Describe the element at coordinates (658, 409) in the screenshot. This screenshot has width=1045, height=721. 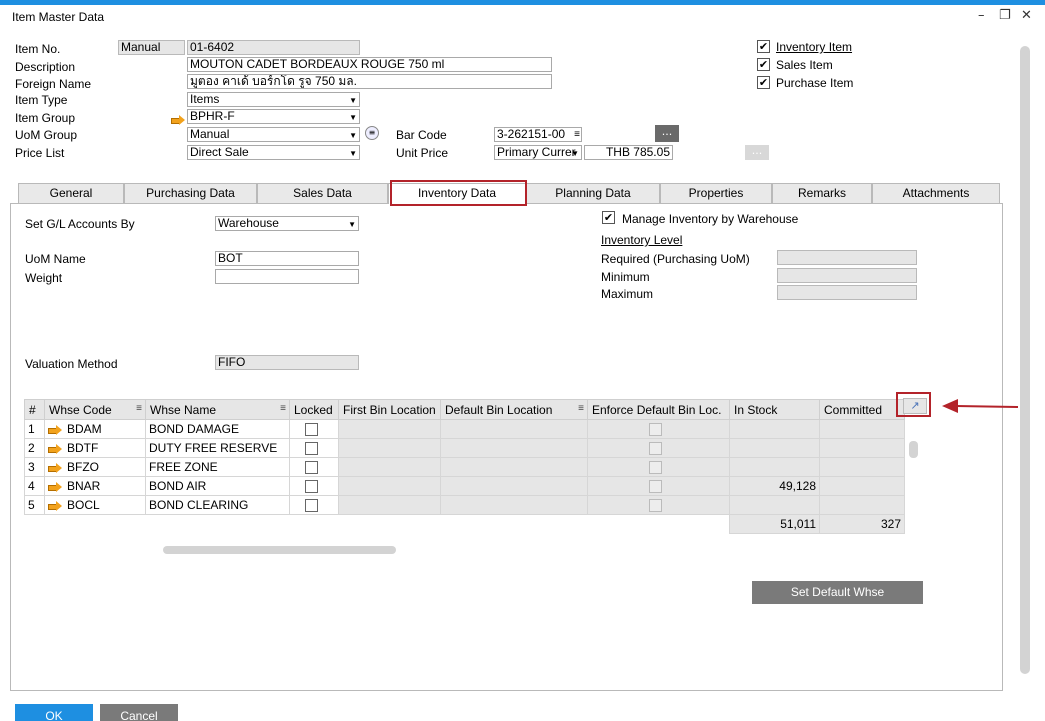
I see `column-header-enforce-bin: Enforce Default Bin Loc.` at that location.